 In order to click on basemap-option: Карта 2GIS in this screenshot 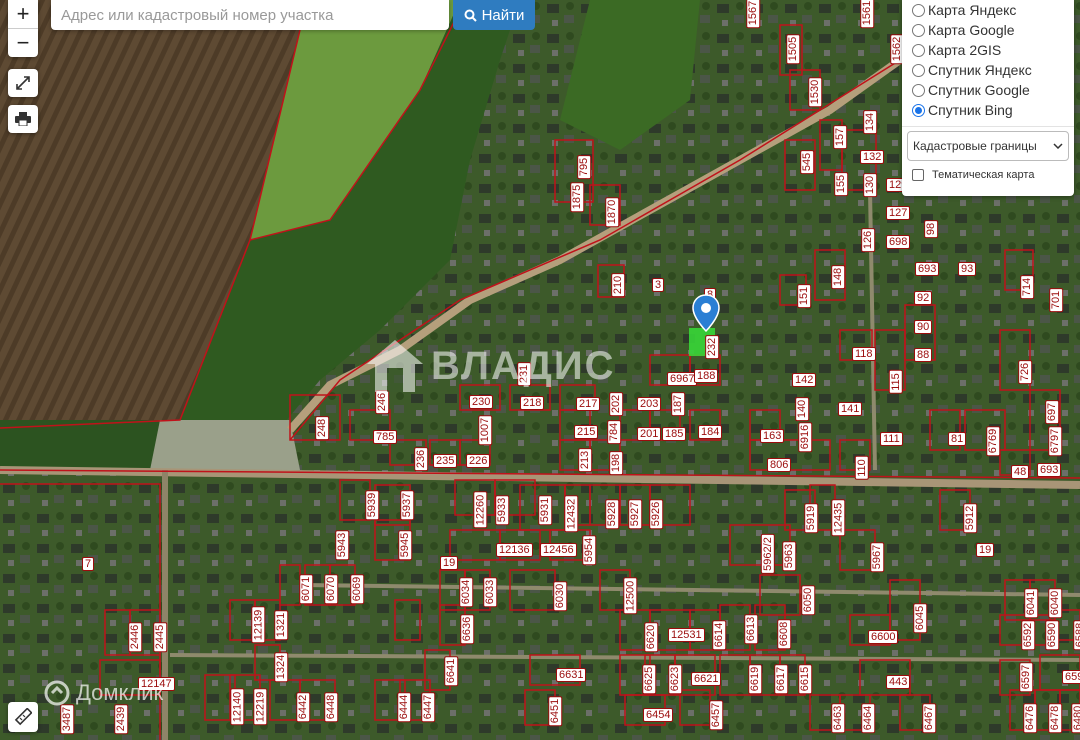, I will do `click(988, 50)`.